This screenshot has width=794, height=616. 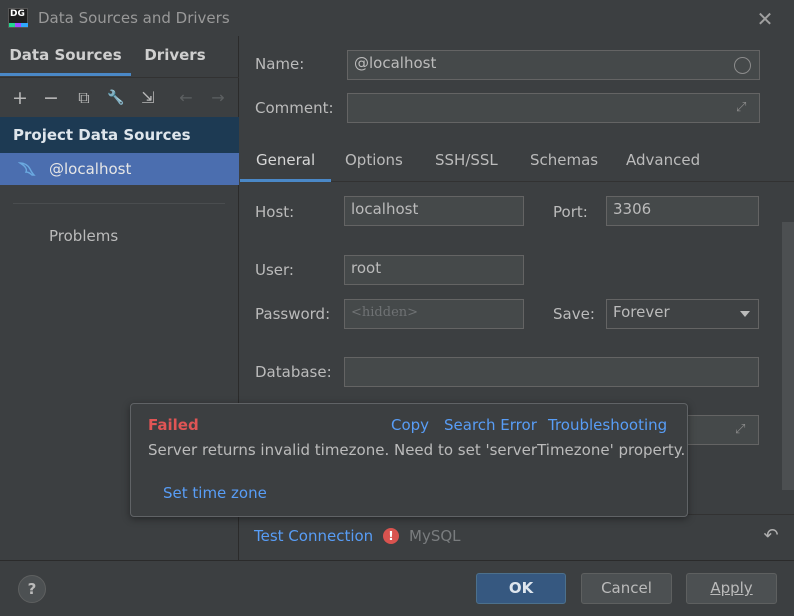 I want to click on import-icon: ⇲, so click(x=148, y=98).